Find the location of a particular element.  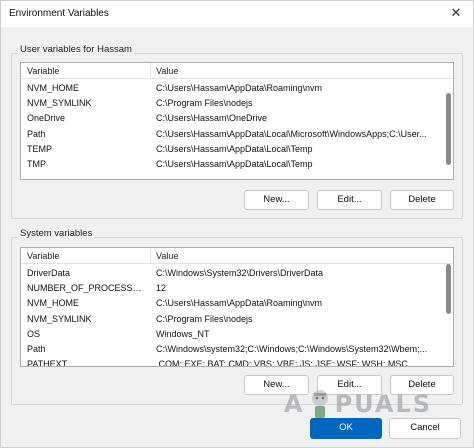

variable-value-cell: 12 is located at coordinates (161, 288).